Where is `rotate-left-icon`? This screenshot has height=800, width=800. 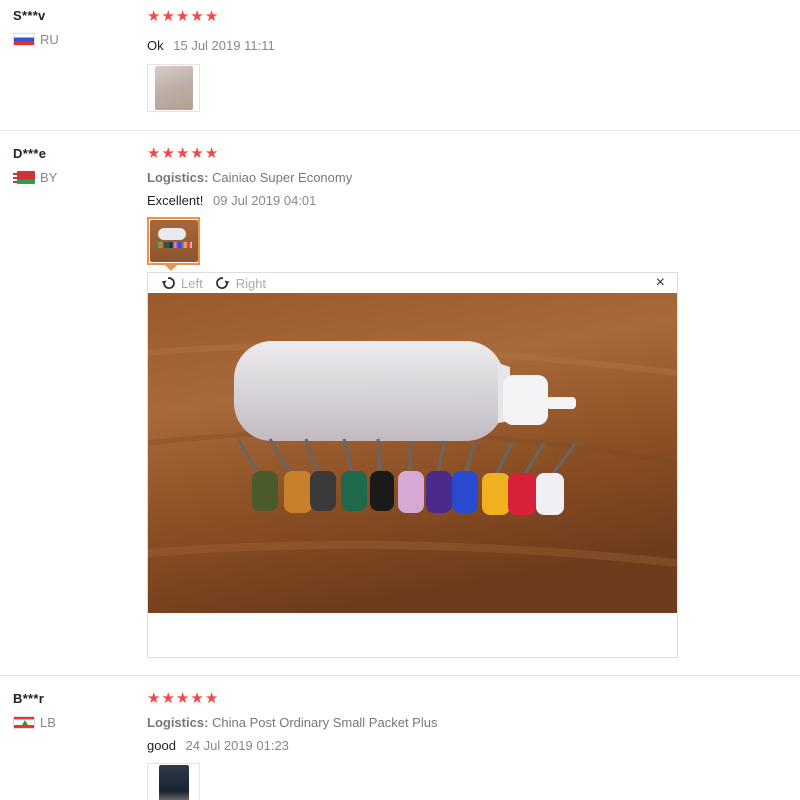 rotate-left-icon is located at coordinates (168, 283).